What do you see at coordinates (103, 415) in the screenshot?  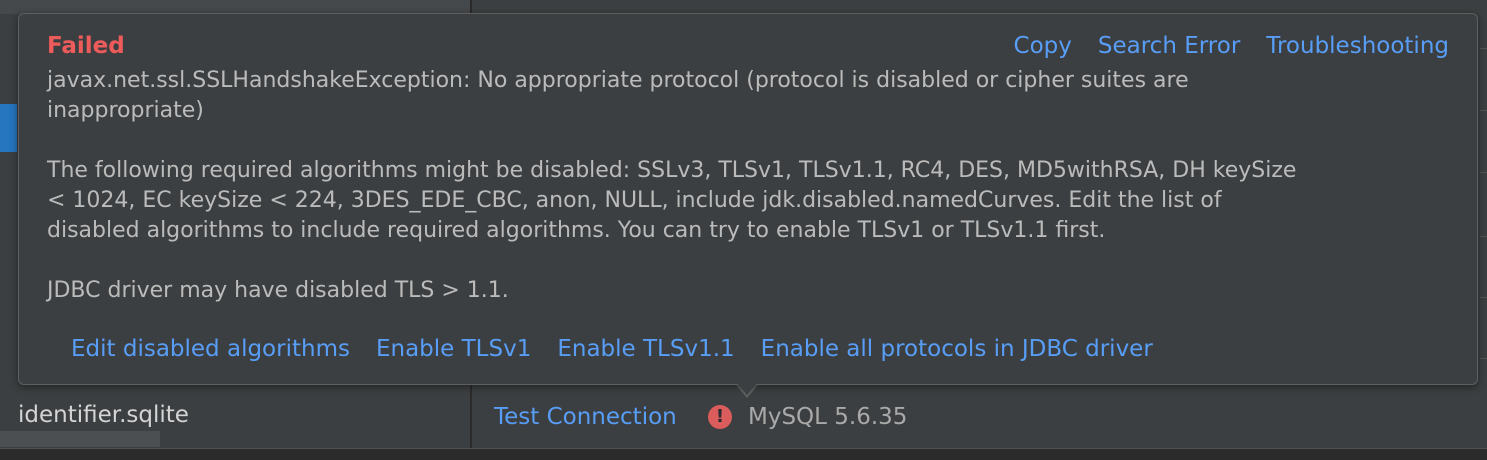 I see `data-source-item-identifier-sqlite: identifier.sqlite` at bounding box center [103, 415].